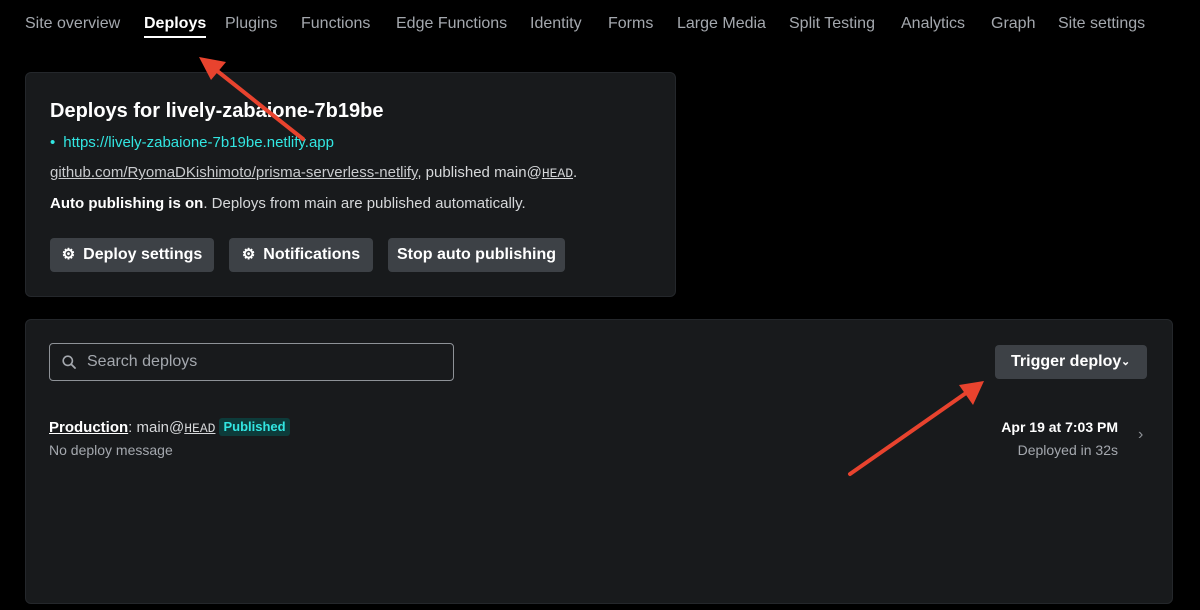 The image size is (1200, 610). What do you see at coordinates (199, 428) in the screenshot?
I see `deploy-ref-link: HEAD` at bounding box center [199, 428].